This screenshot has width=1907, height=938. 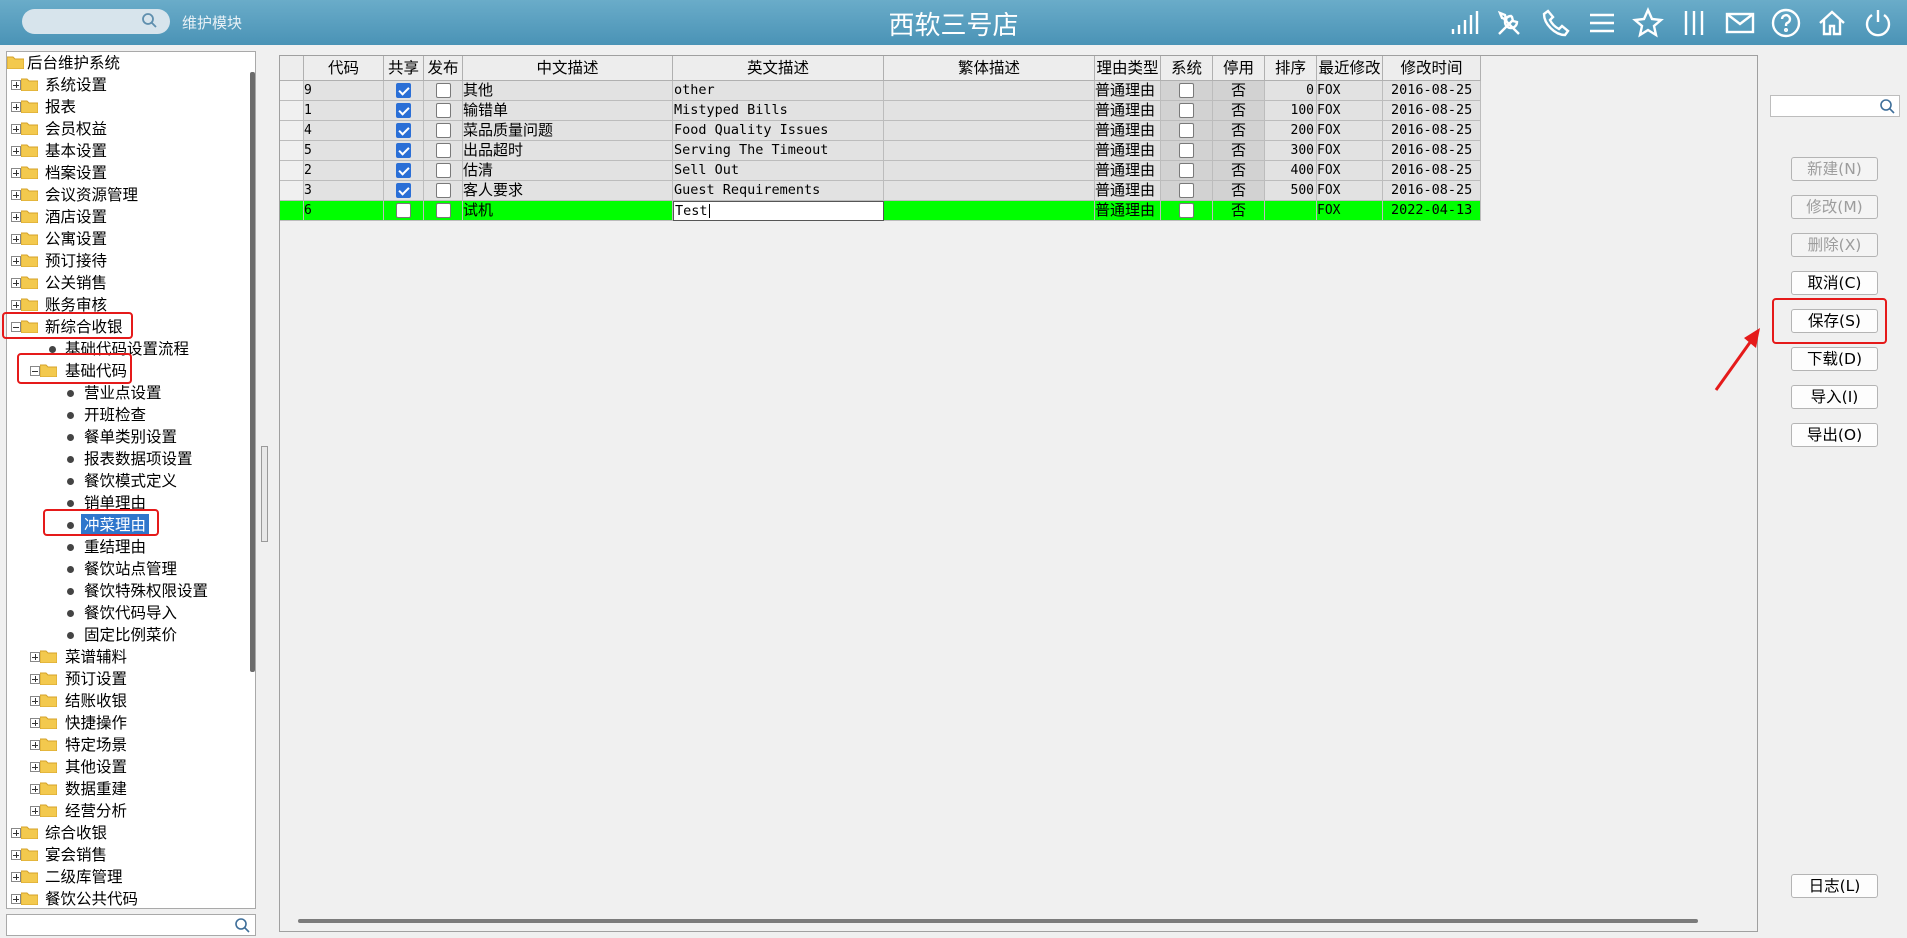 What do you see at coordinates (404, 68) in the screenshot?
I see `column-header: 共享` at bounding box center [404, 68].